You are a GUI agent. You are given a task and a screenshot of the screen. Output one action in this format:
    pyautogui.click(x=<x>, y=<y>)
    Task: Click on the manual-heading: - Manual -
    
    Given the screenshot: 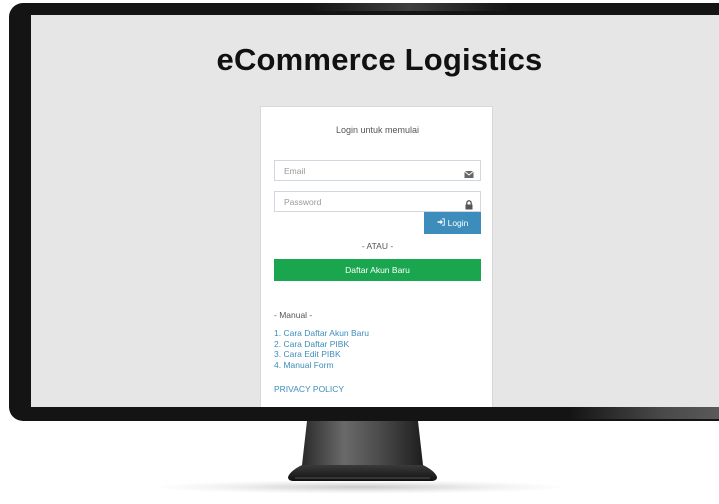 What is the action you would take?
    pyautogui.click(x=293, y=315)
    